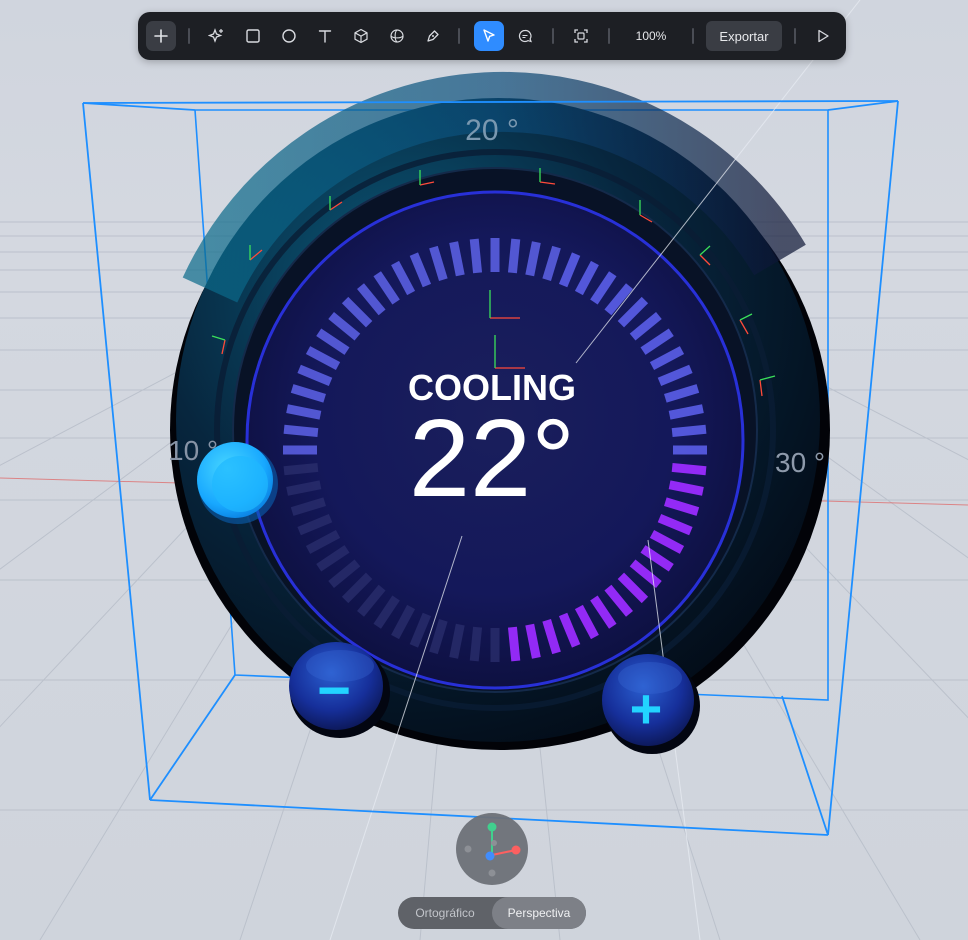  Describe the element at coordinates (445, 913) in the screenshot. I see `orthographic-option: Ortográfico` at that location.